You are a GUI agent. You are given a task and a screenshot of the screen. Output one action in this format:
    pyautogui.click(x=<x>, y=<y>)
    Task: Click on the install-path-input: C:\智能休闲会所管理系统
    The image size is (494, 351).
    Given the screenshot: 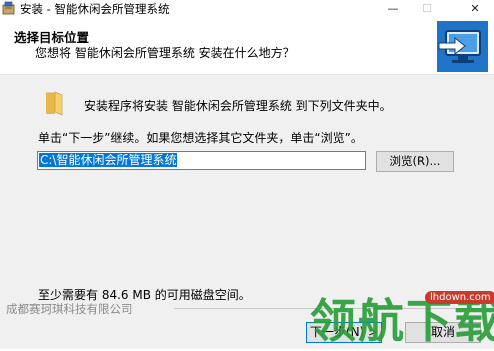 What is the action you would take?
    pyautogui.click(x=201, y=160)
    